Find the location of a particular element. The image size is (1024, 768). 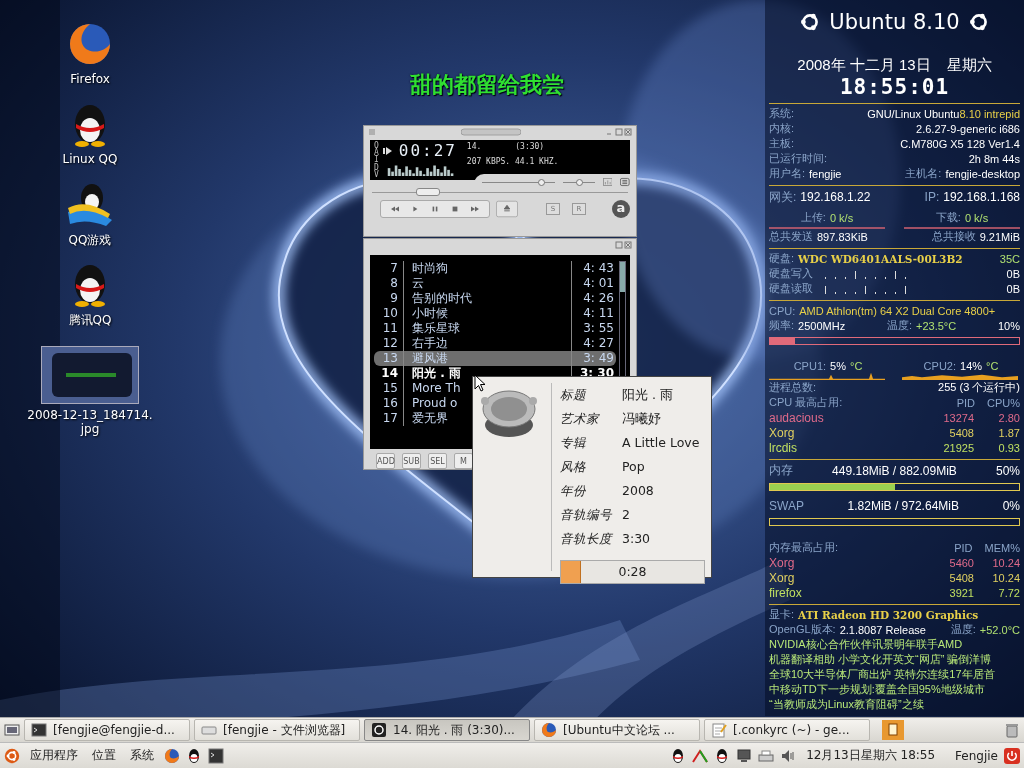

date-text: 2008年 十二月 13日 is located at coordinates (864, 65).